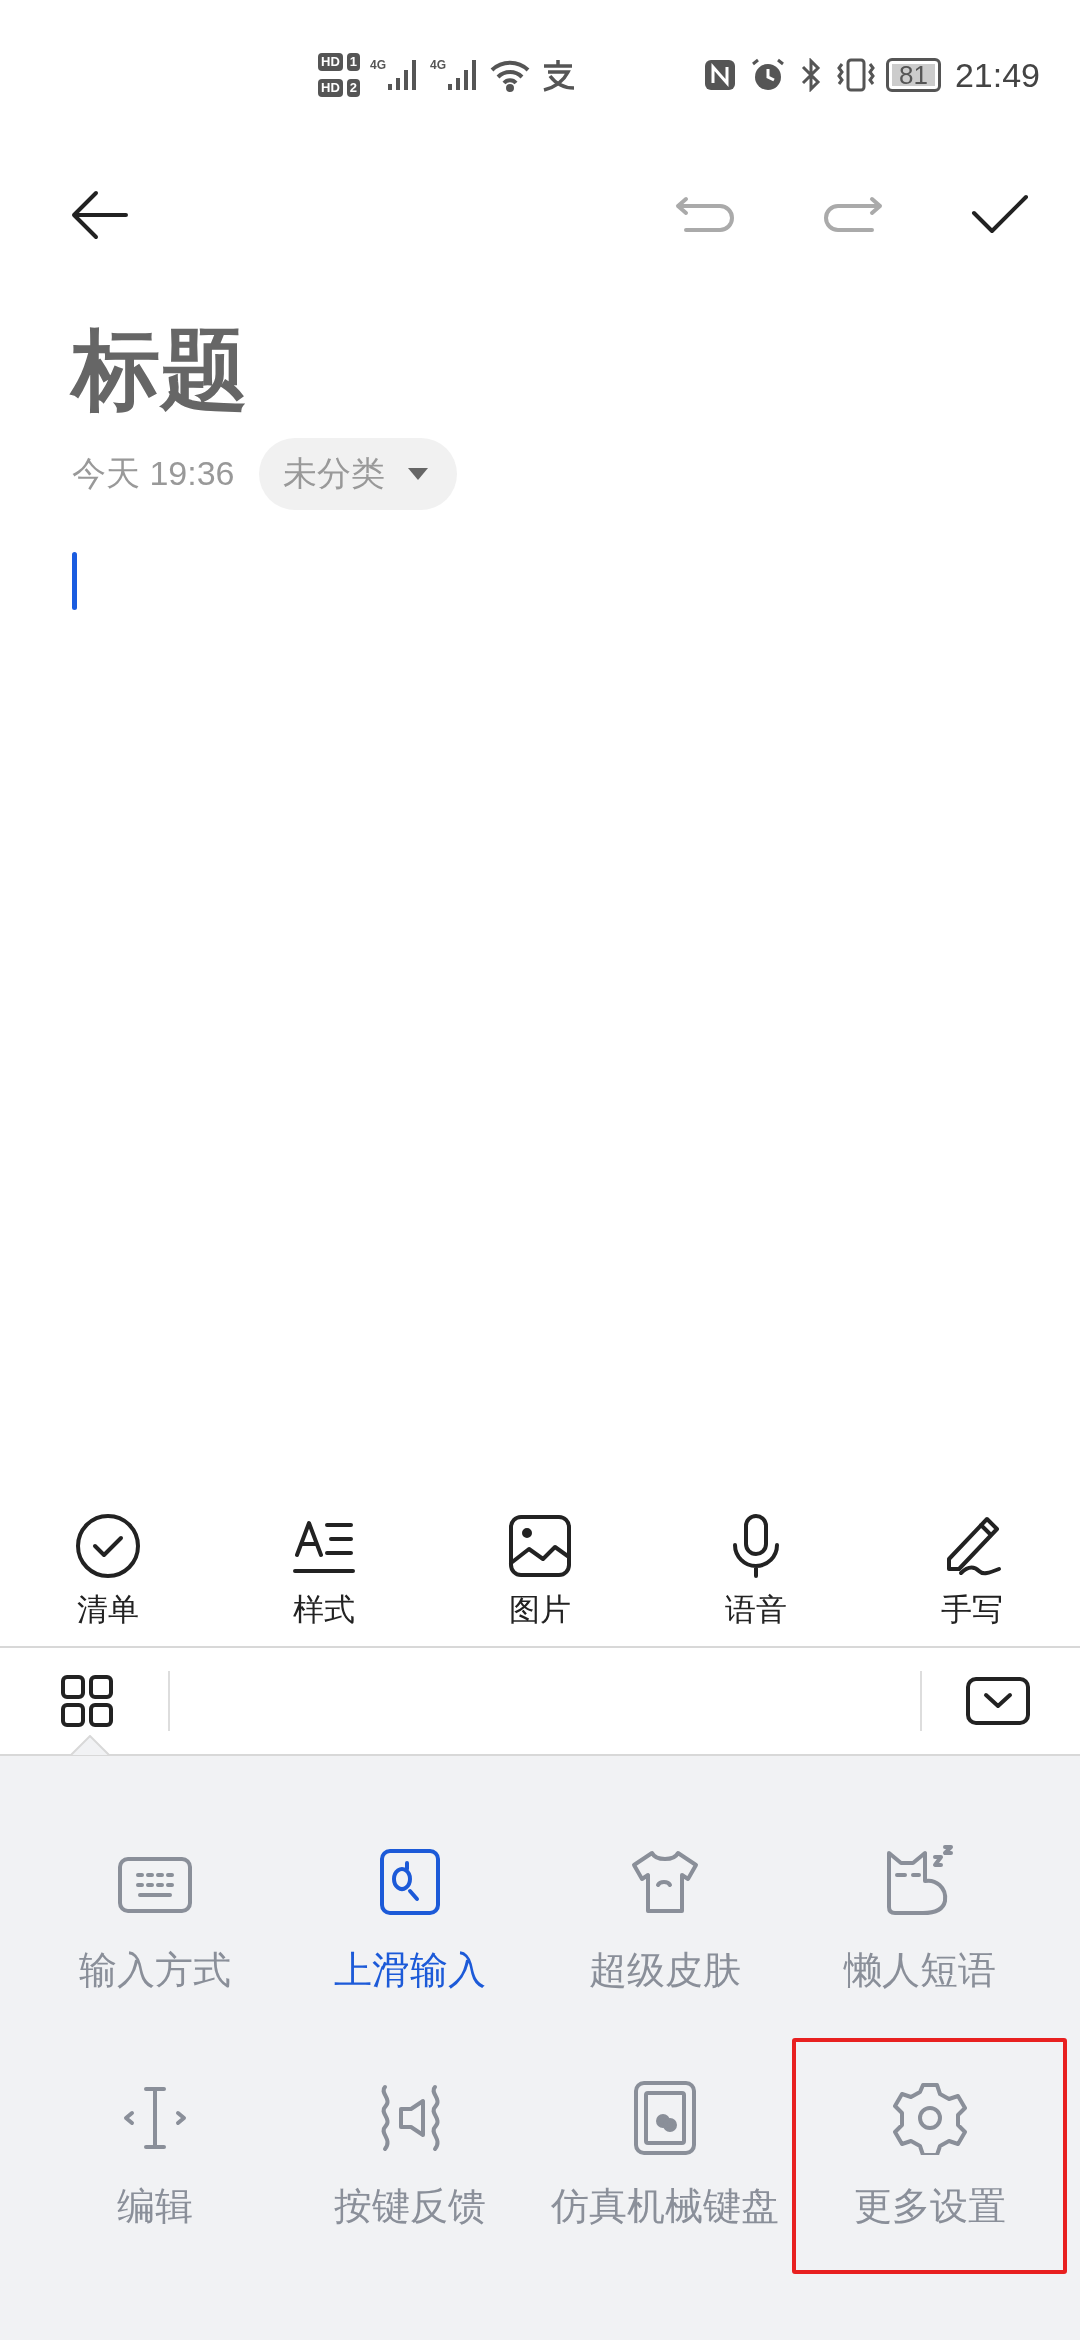 The image size is (1080, 2340). Describe the element at coordinates (353, 62) in the screenshot. I see `sim-badge: 1` at that location.